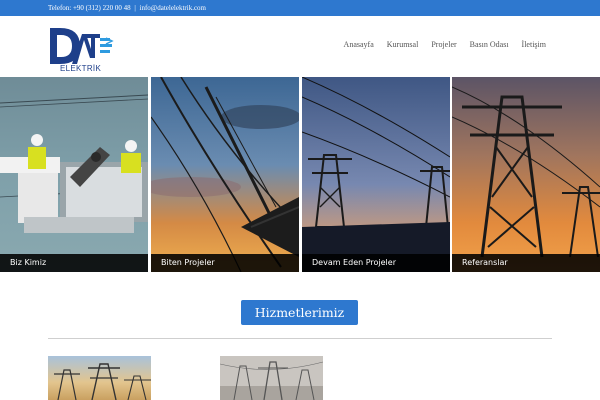 The width and height of the screenshot is (600, 400). I want to click on tile-biten-projeler: Biten Projeler, so click(225, 174).